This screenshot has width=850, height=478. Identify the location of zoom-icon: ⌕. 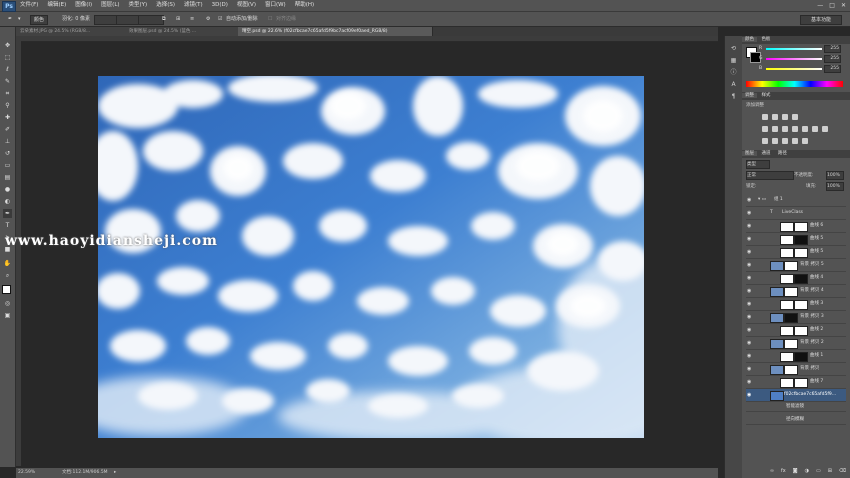
(7, 275).